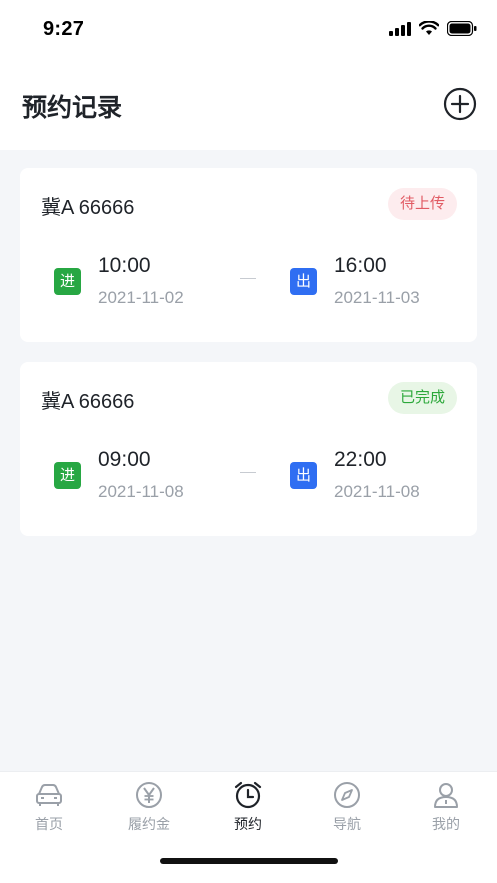 The width and height of the screenshot is (497, 883). I want to click on exit-date: 2021-11-03, so click(377, 297).